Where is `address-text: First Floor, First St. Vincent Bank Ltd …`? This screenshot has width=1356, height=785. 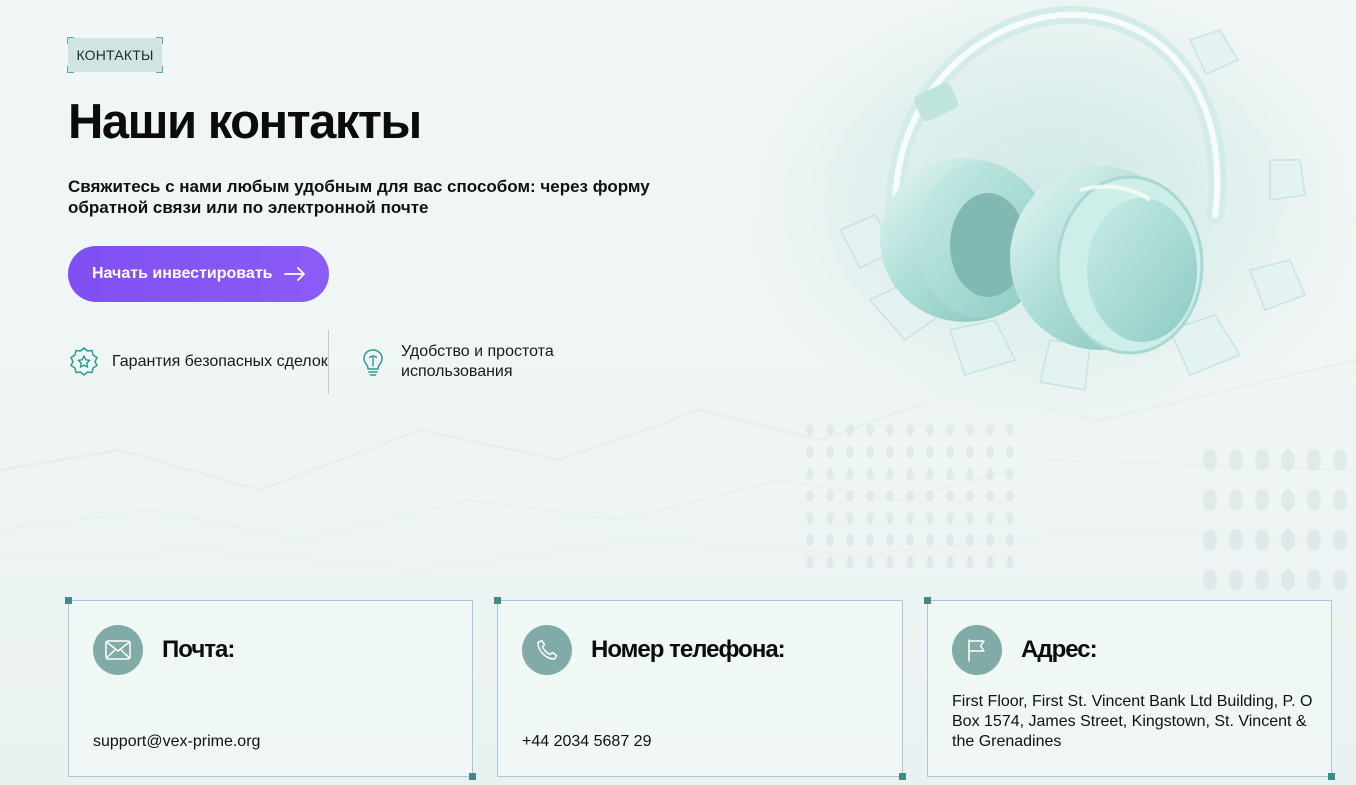 address-text: First Floor, First St. Vincent Bank Ltd … is located at coordinates (1132, 721).